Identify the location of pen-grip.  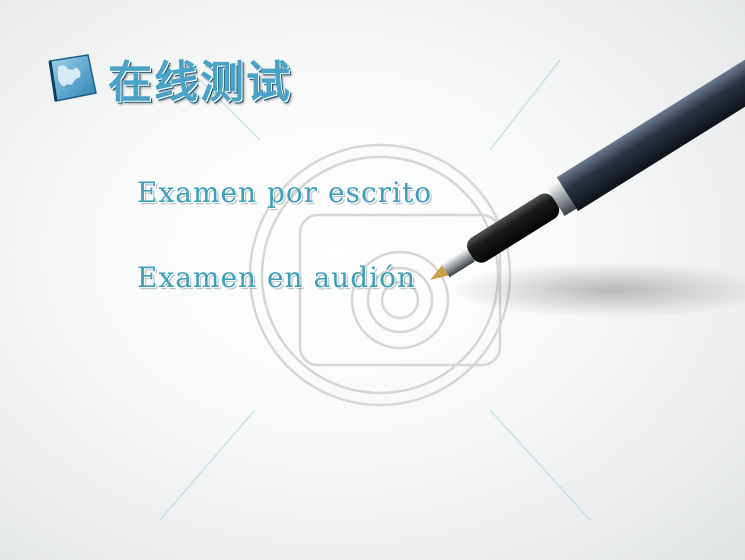
(513, 228).